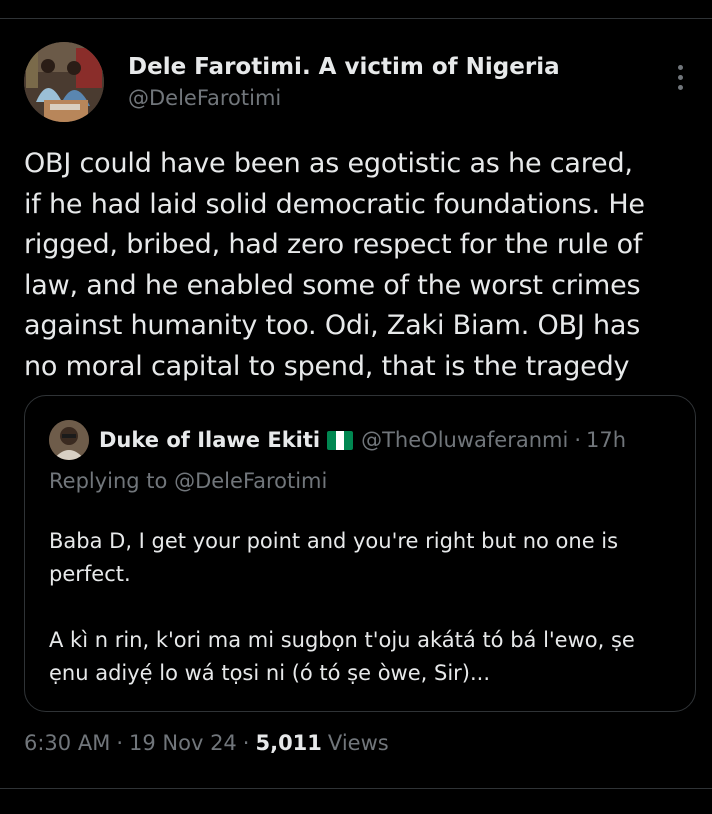 The image size is (712, 814). Describe the element at coordinates (606, 440) in the screenshot. I see `quote-timestamp: 17h` at that location.